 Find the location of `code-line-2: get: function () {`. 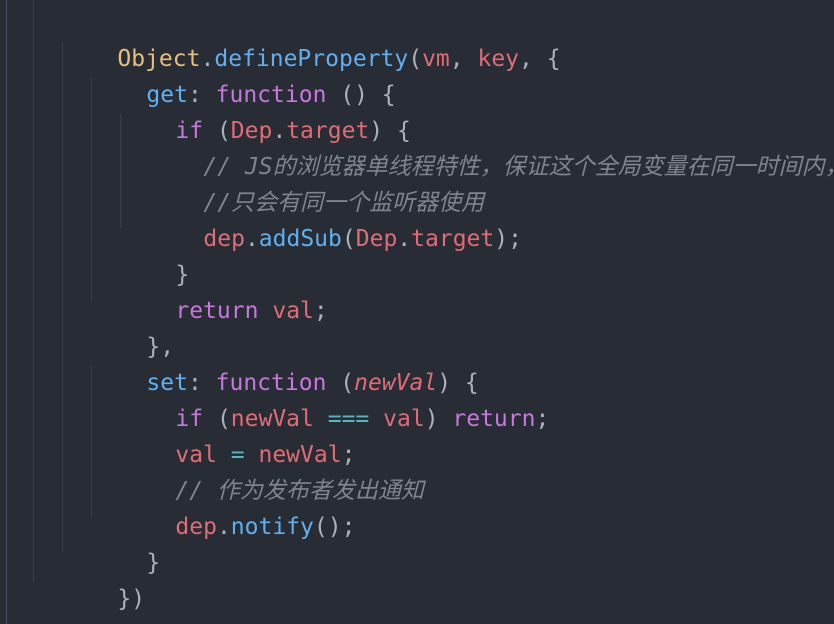

code-line-2: get: function () { is located at coordinates (243, 74).